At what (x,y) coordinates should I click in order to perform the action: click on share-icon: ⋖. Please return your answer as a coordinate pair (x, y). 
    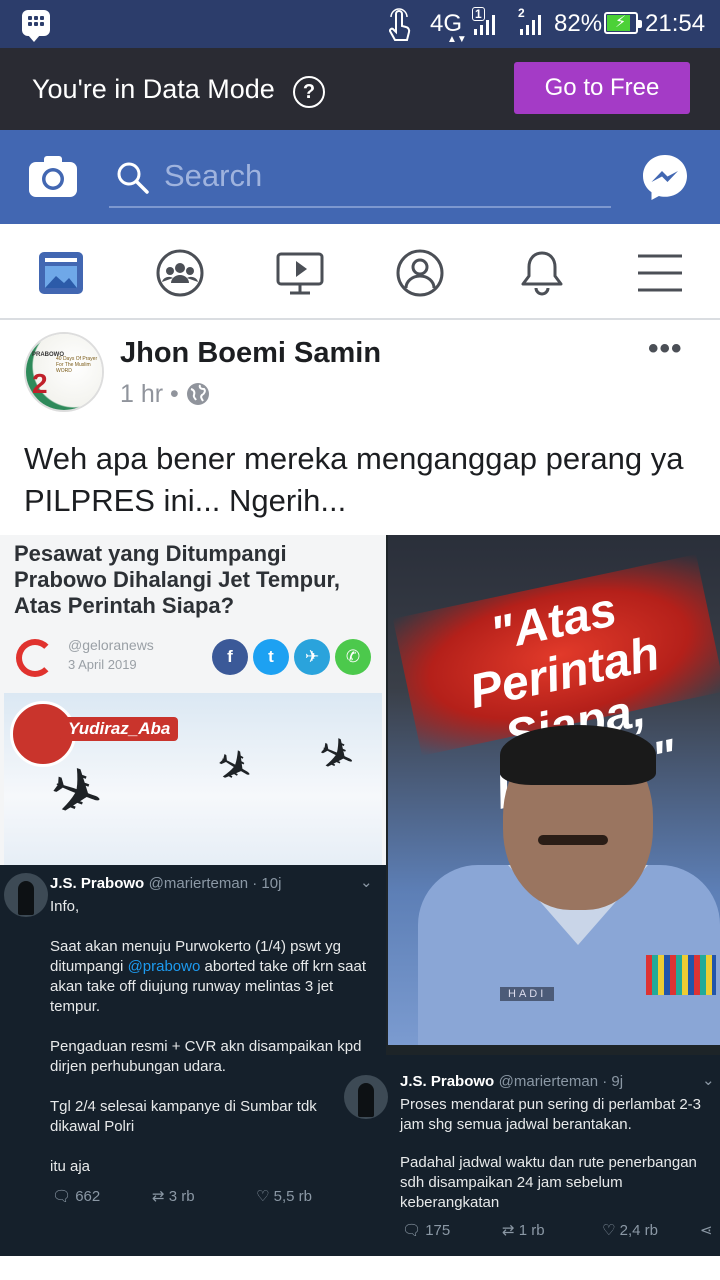
    Looking at the image, I should click on (706, 1230).